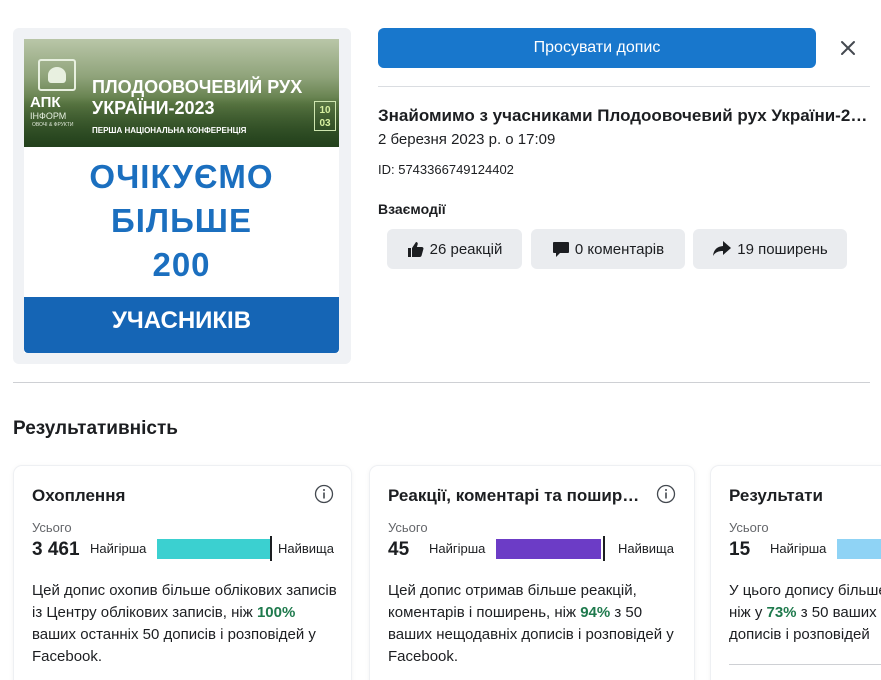 Image resolution: width=881 pixels, height=680 pixels. Describe the element at coordinates (53, 125) in the screenshot. I see `logo-tiny-text: ОВОЧІ & ФРУКТИ` at that location.